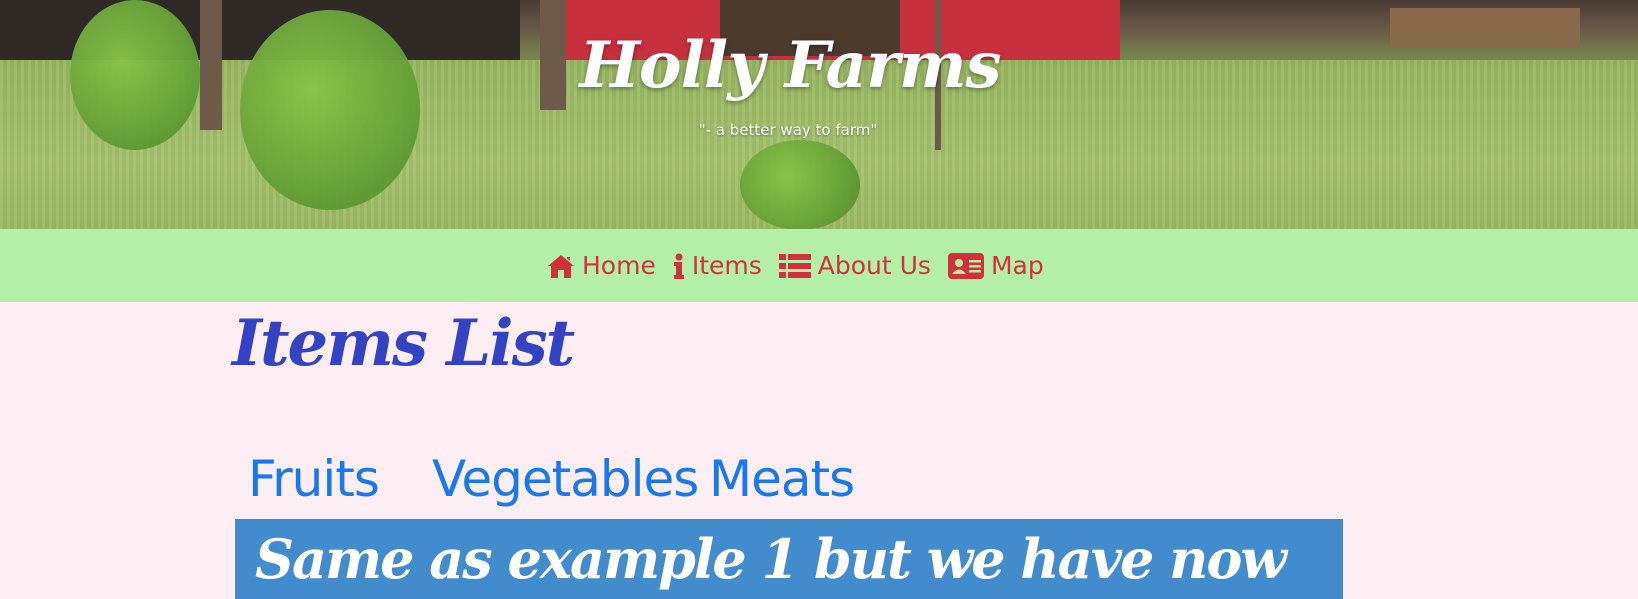 This screenshot has height=599, width=1638. I want to click on page-title: Items List, so click(403, 343).